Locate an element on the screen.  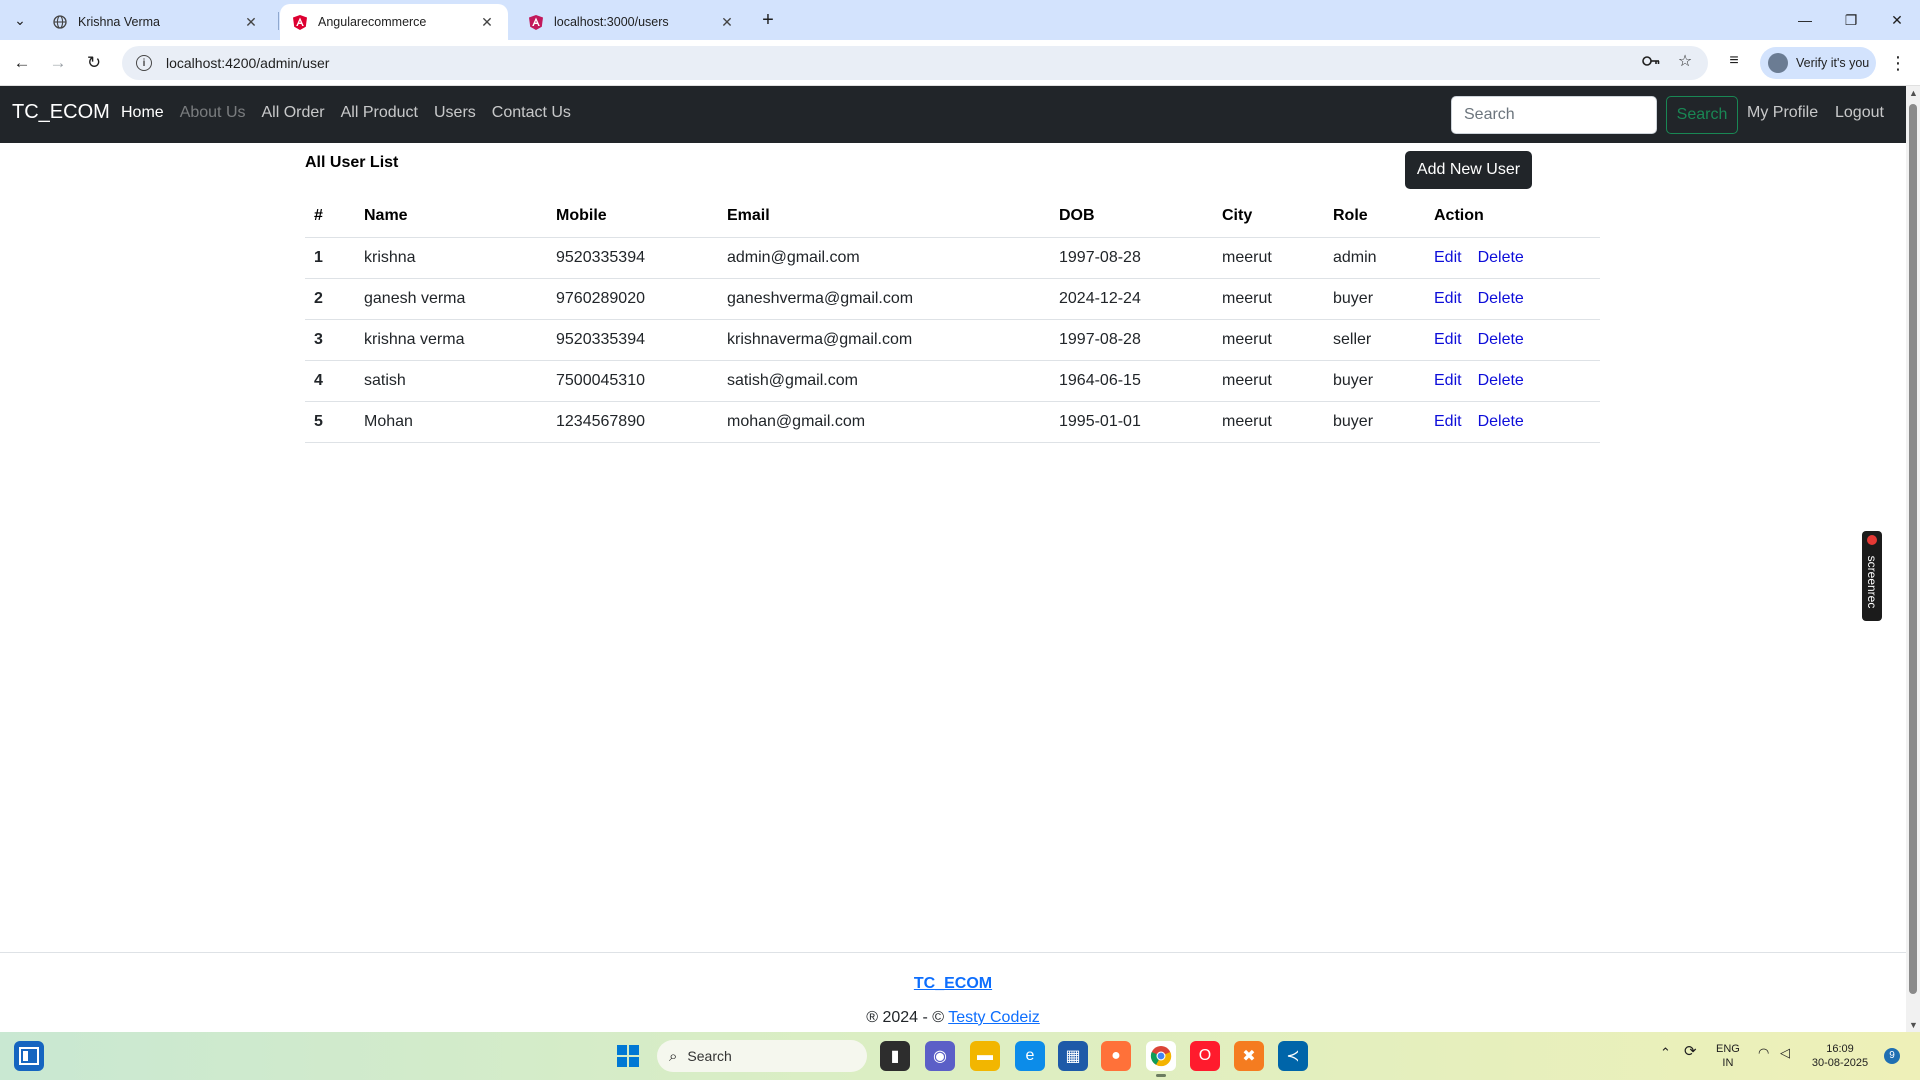
language-bottom: IN is located at coordinates (1728, 1063).